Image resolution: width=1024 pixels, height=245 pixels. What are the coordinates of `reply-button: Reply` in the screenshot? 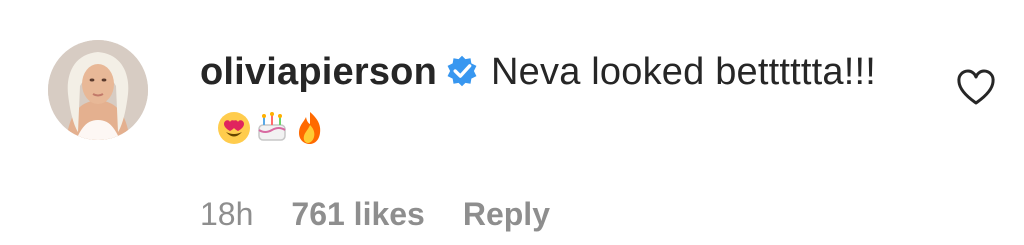 It's located at (506, 214).